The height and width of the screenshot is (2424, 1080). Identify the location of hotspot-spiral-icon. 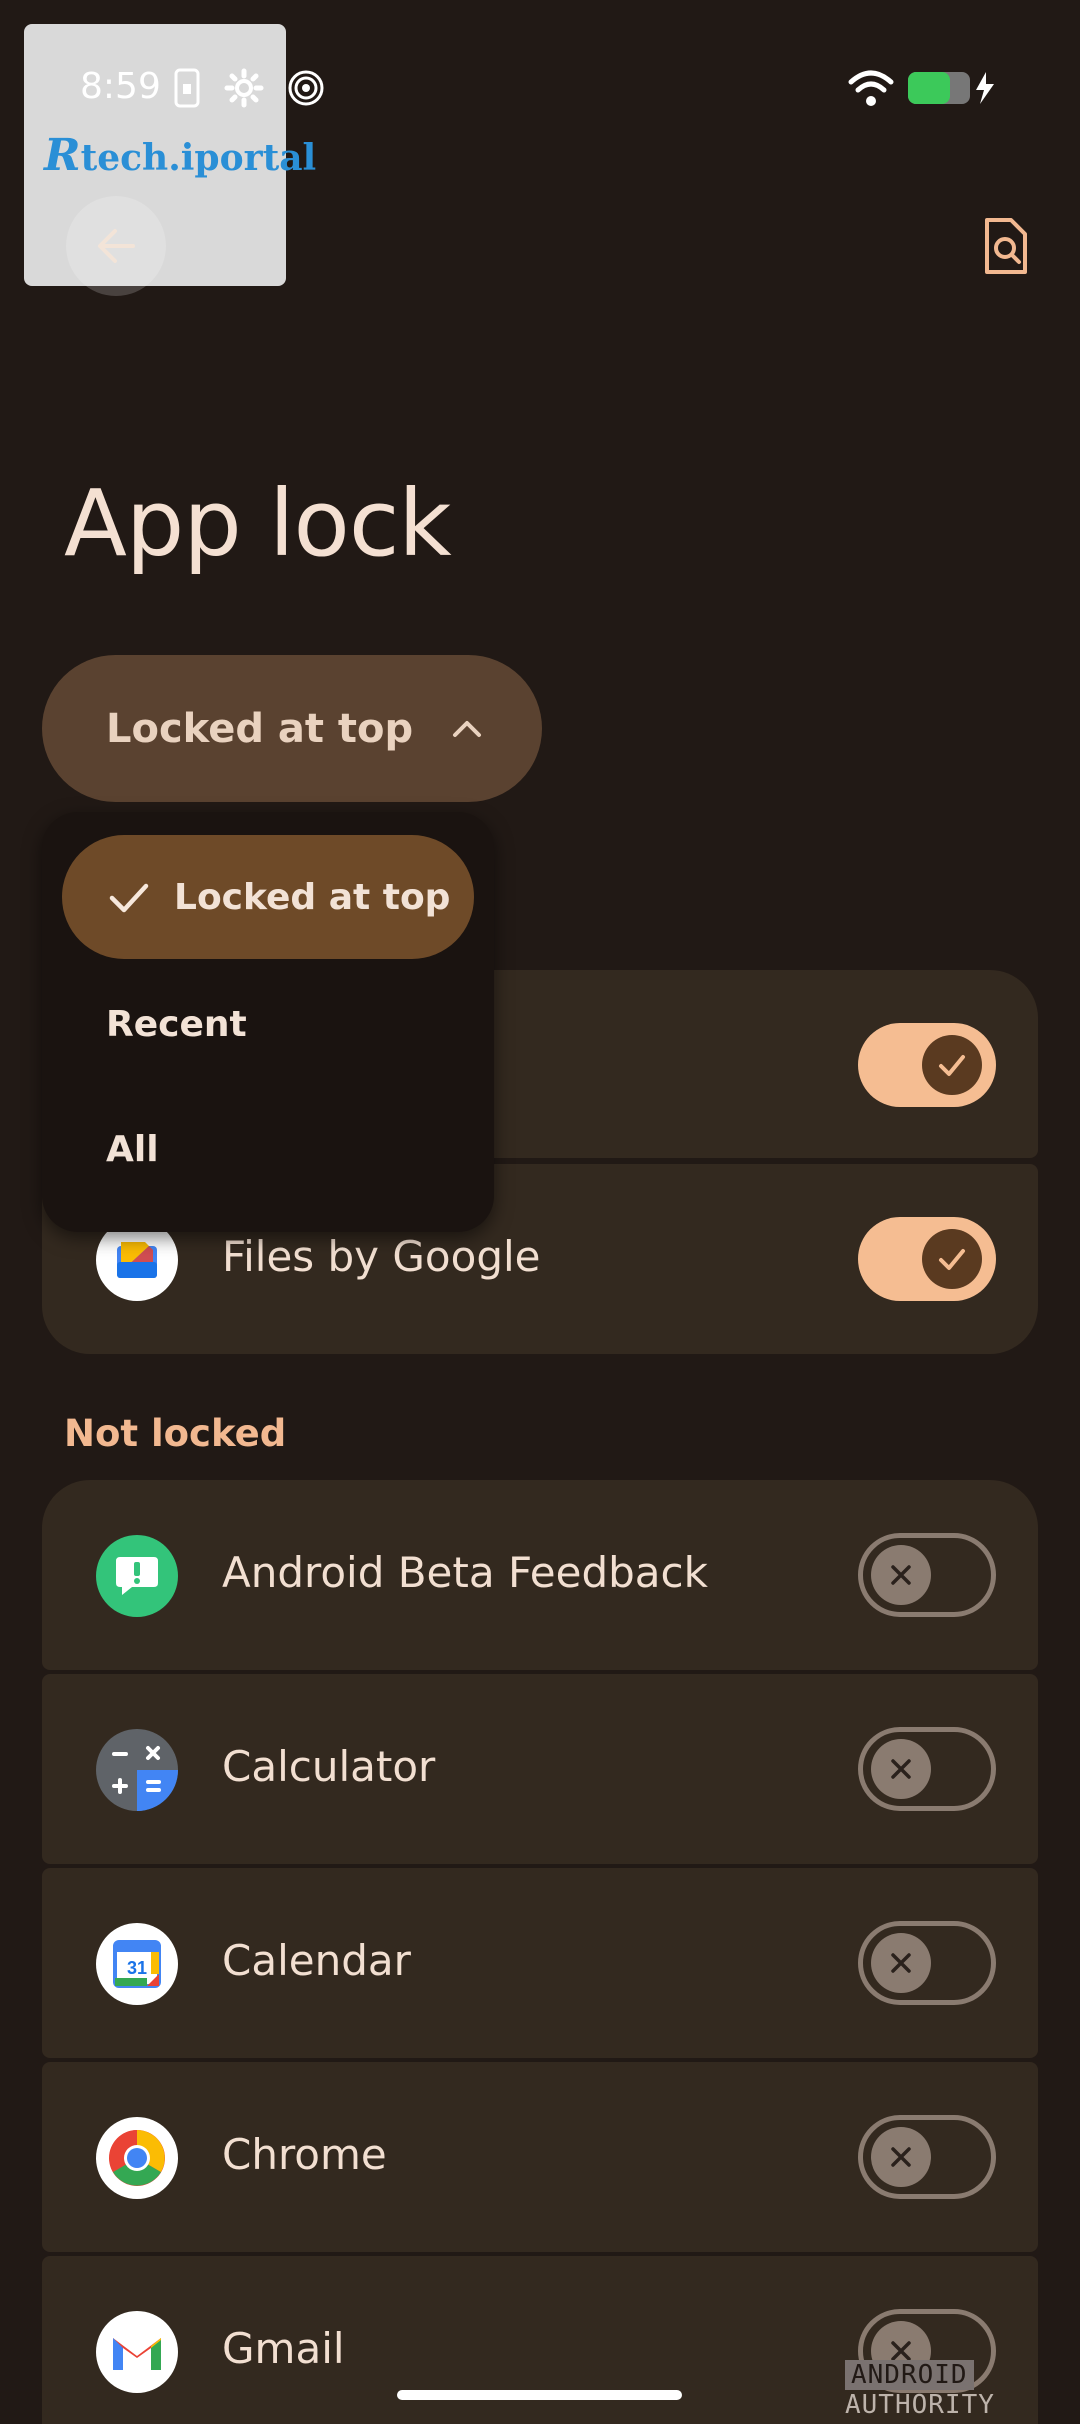
(306, 88).